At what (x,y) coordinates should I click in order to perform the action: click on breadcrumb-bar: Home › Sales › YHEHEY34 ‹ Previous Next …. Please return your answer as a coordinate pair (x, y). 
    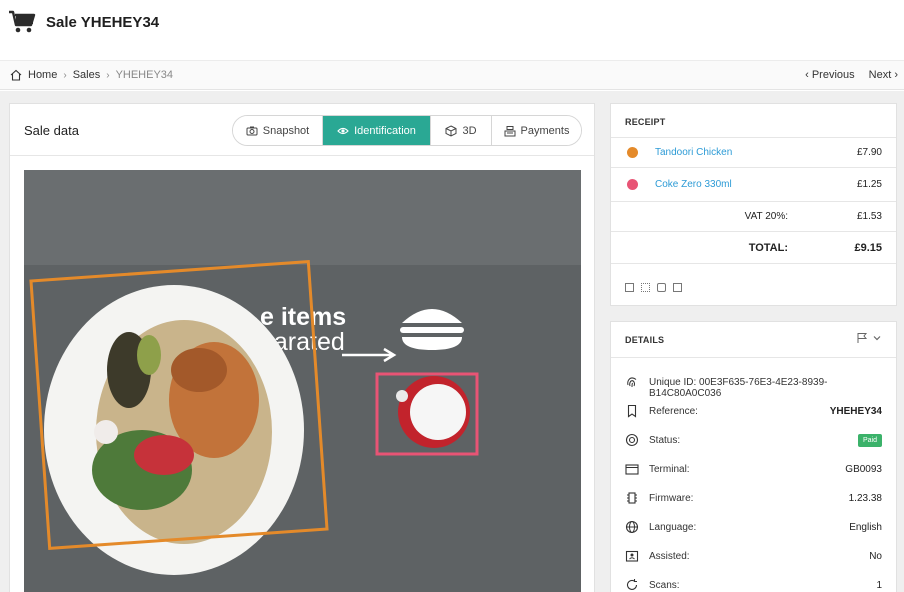
    Looking at the image, I should click on (452, 75).